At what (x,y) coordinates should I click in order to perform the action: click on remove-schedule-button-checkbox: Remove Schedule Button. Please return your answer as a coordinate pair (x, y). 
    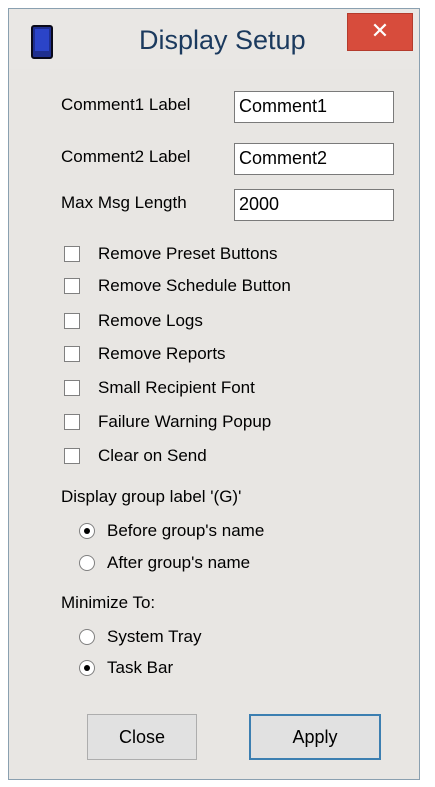
    Looking at the image, I should click on (177, 286).